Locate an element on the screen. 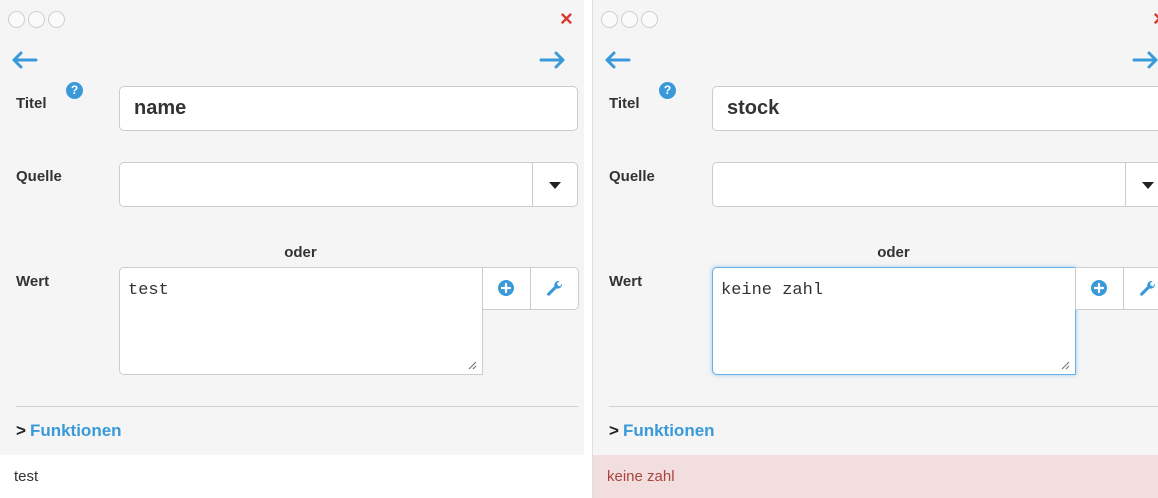 The height and width of the screenshot is (498, 1158). wert-textarea: test is located at coordinates (301, 321).